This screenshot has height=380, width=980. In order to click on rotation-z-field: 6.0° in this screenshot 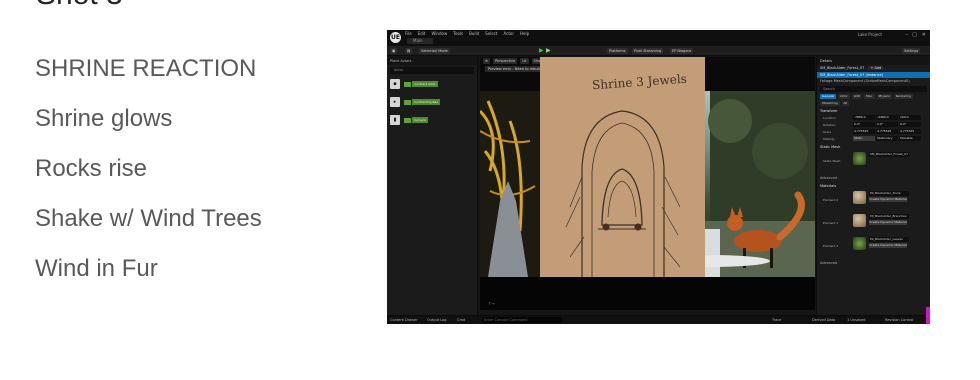, I will do `click(910, 124)`.